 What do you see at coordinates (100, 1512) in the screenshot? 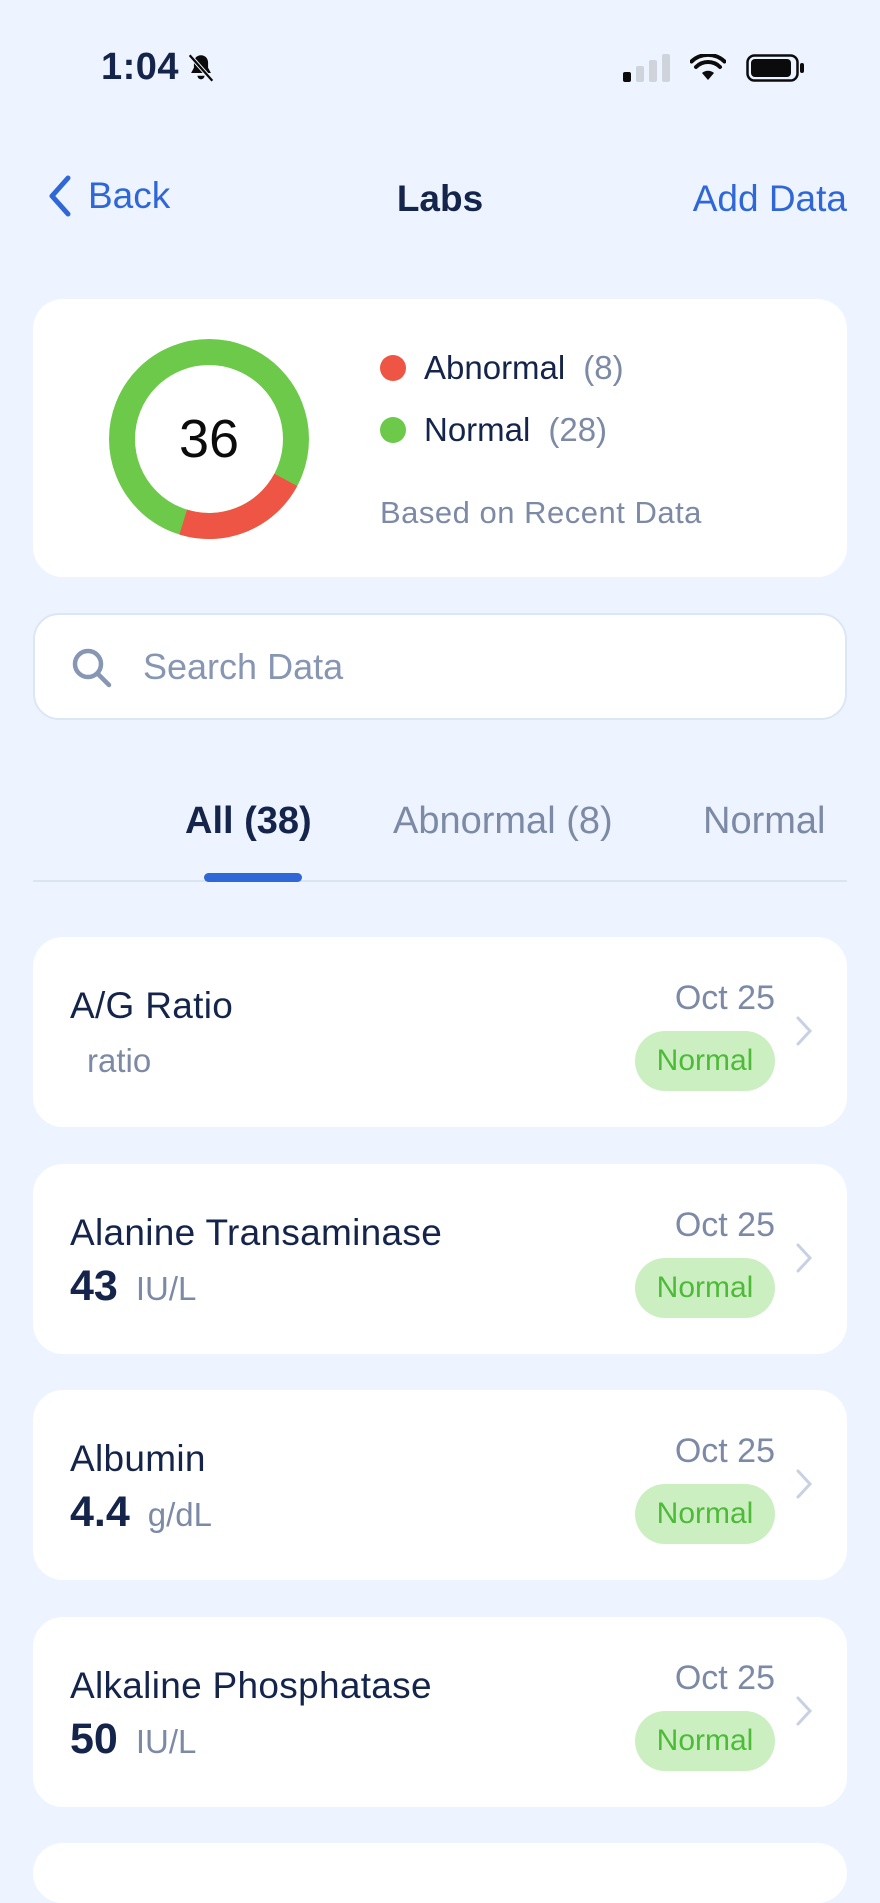
I see `lab-value: 4.4` at bounding box center [100, 1512].